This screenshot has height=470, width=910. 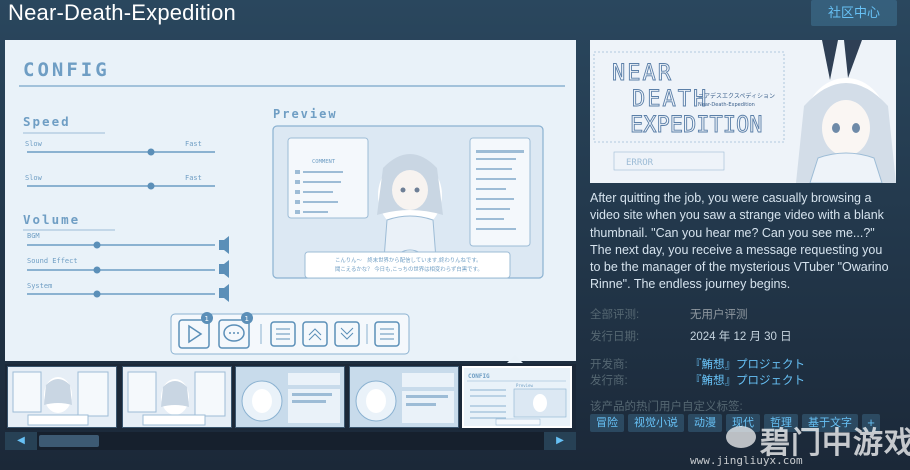 What do you see at coordinates (670, 99) in the screenshot?
I see `capsule-title-line-2: DEATH` at bounding box center [670, 99].